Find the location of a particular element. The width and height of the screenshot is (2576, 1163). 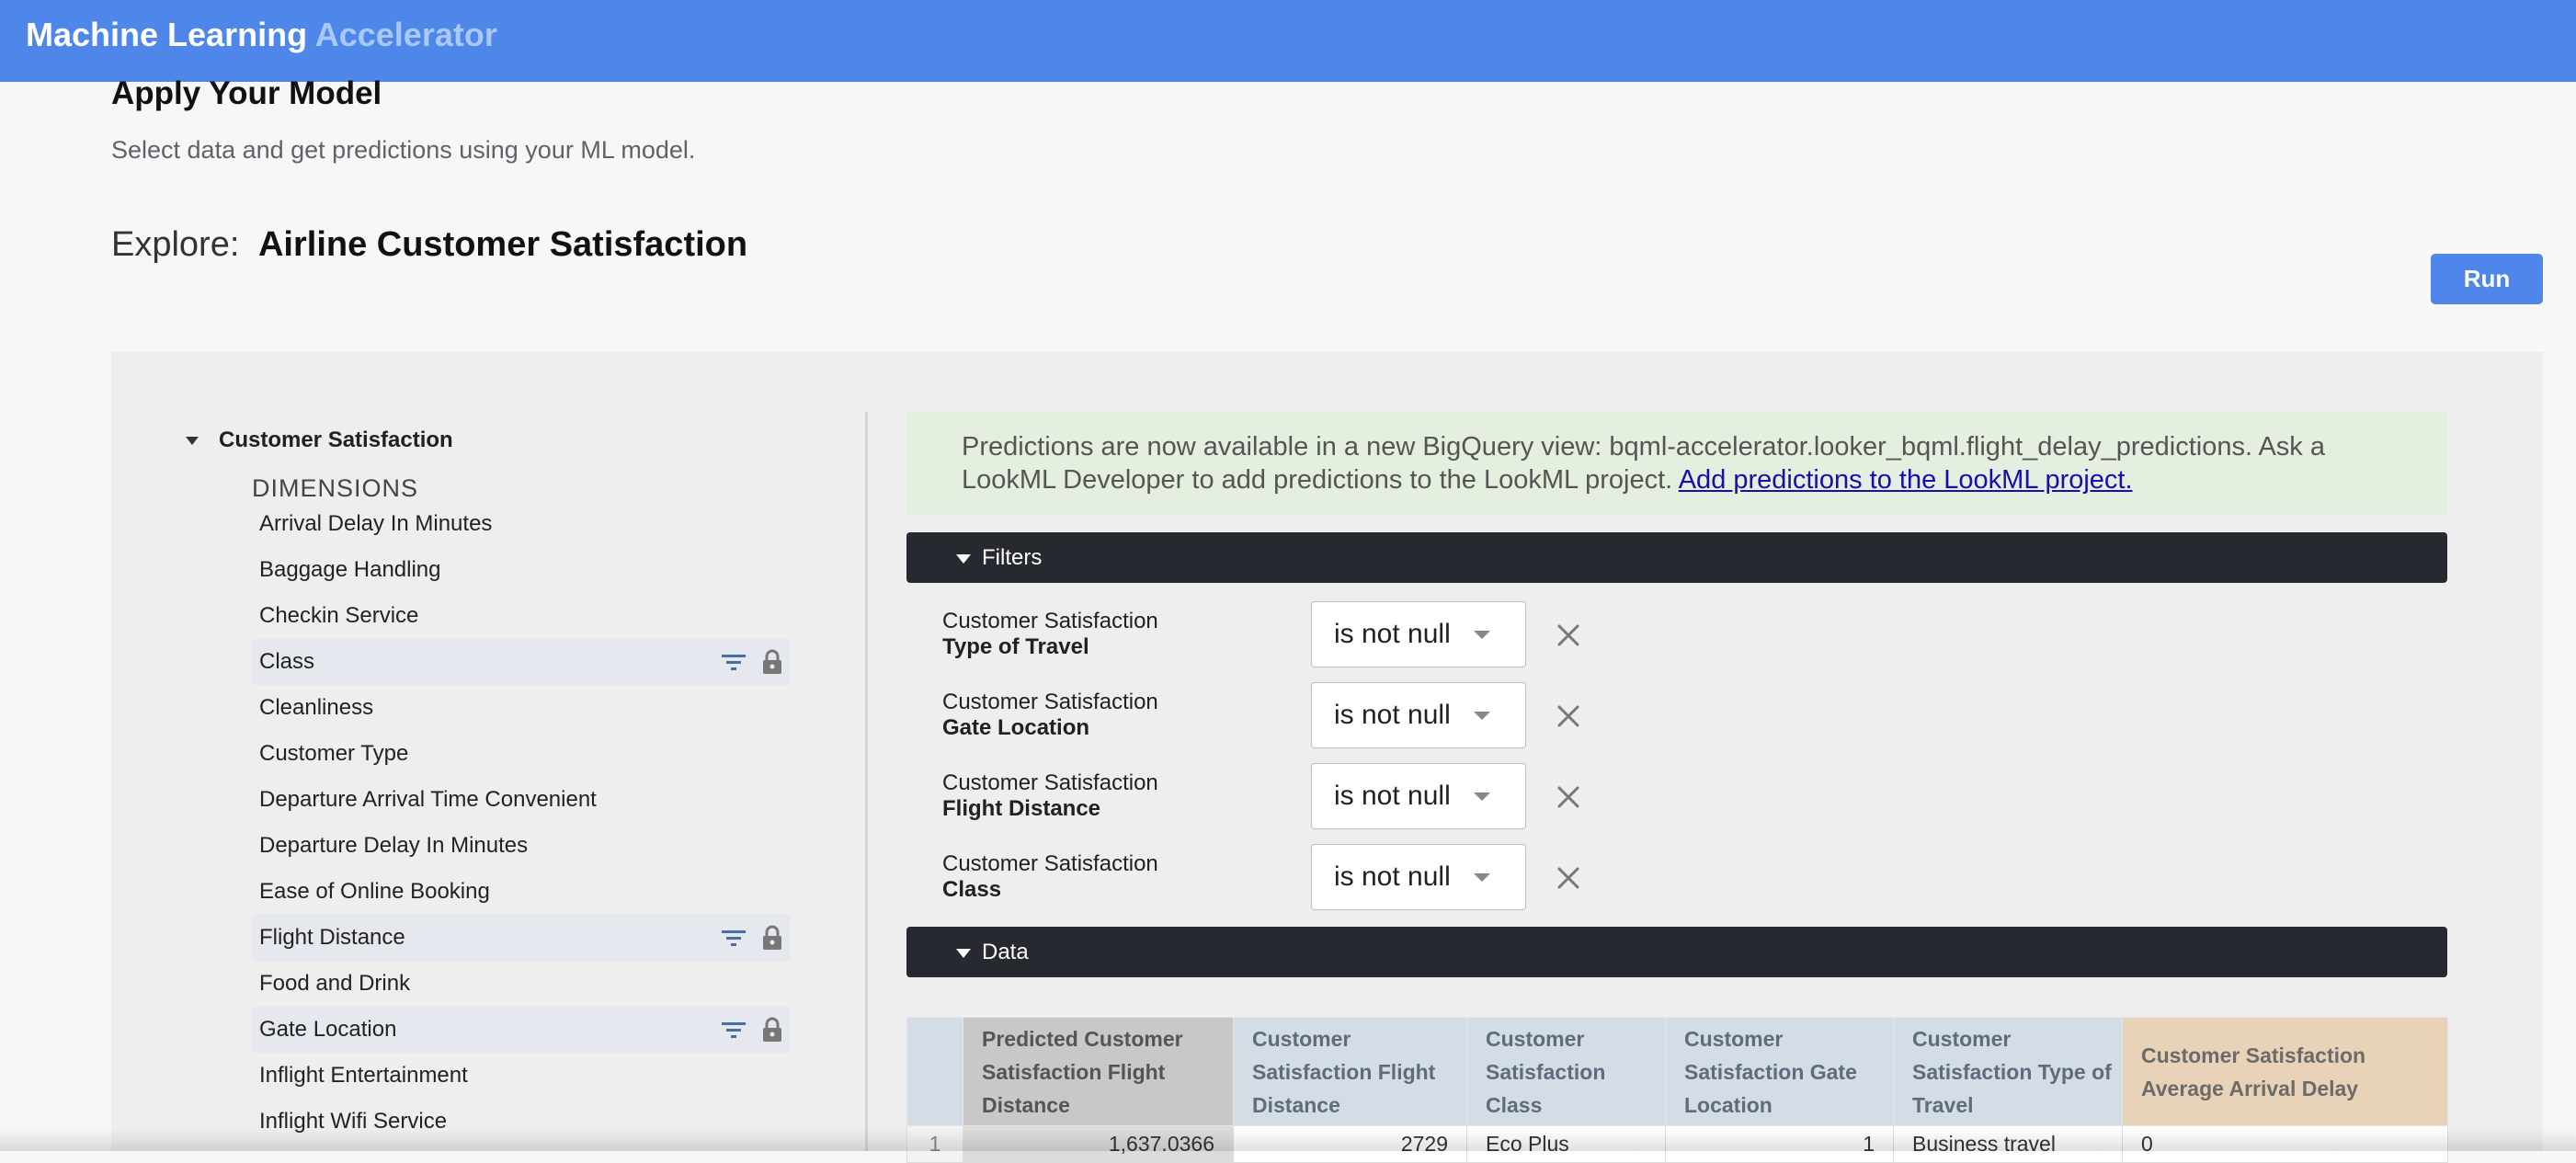

field-item: Baggage Handling is located at coordinates (520, 570).